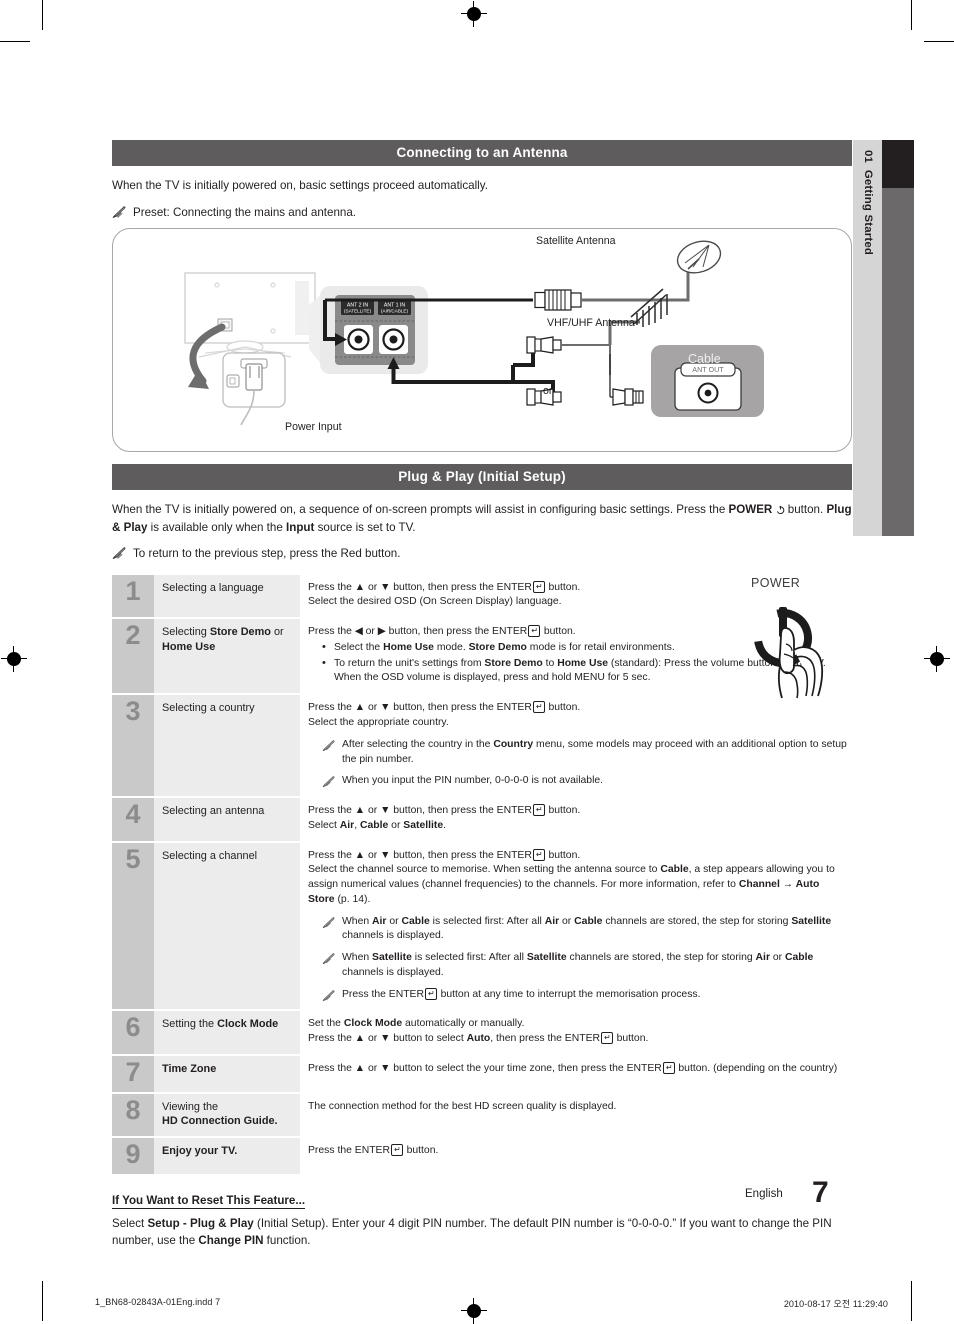 This screenshot has height=1324, width=954. Describe the element at coordinates (300, 527) in the screenshot. I see `pnp-bold-input: Input` at that location.